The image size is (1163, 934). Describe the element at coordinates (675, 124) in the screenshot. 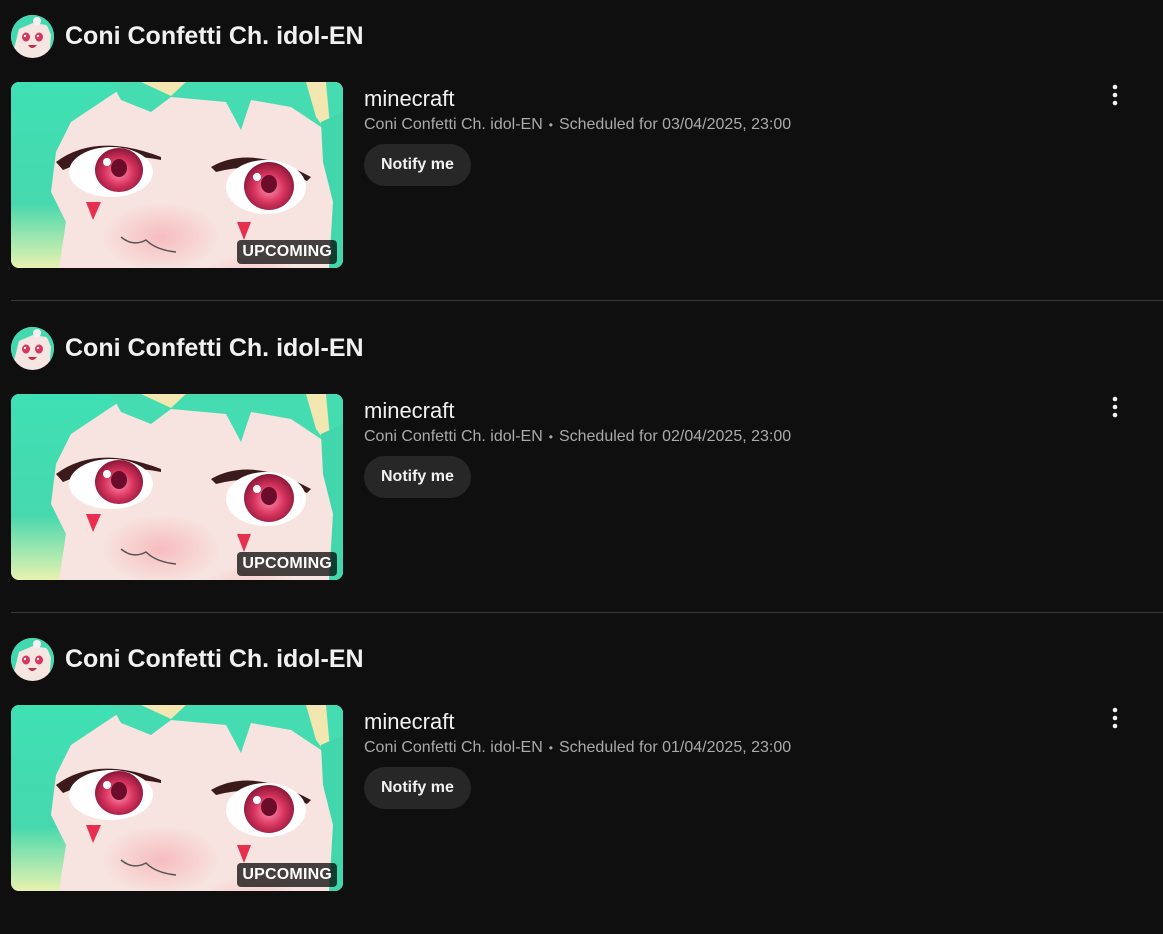

I see `schedule-text: Scheduled for 03/04/2025, 23:00` at that location.